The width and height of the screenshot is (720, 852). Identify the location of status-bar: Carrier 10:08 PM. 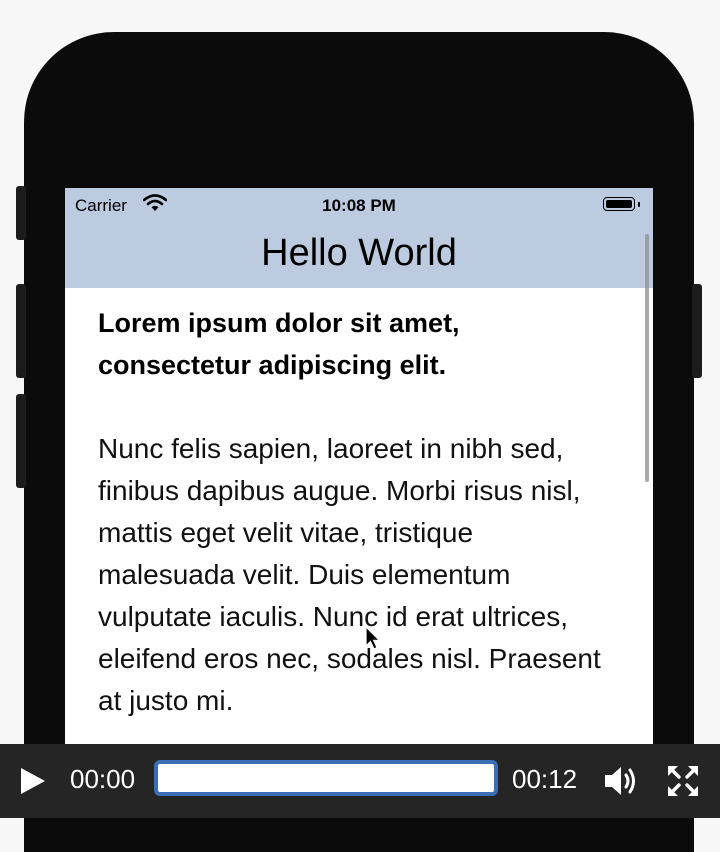
(359, 205).